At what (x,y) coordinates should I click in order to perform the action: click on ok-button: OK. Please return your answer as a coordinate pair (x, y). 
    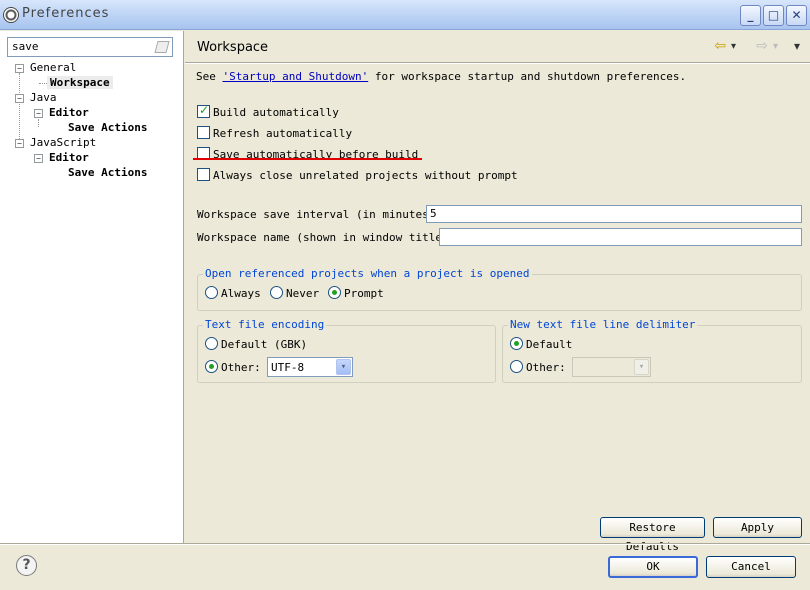
    Looking at the image, I should click on (653, 567).